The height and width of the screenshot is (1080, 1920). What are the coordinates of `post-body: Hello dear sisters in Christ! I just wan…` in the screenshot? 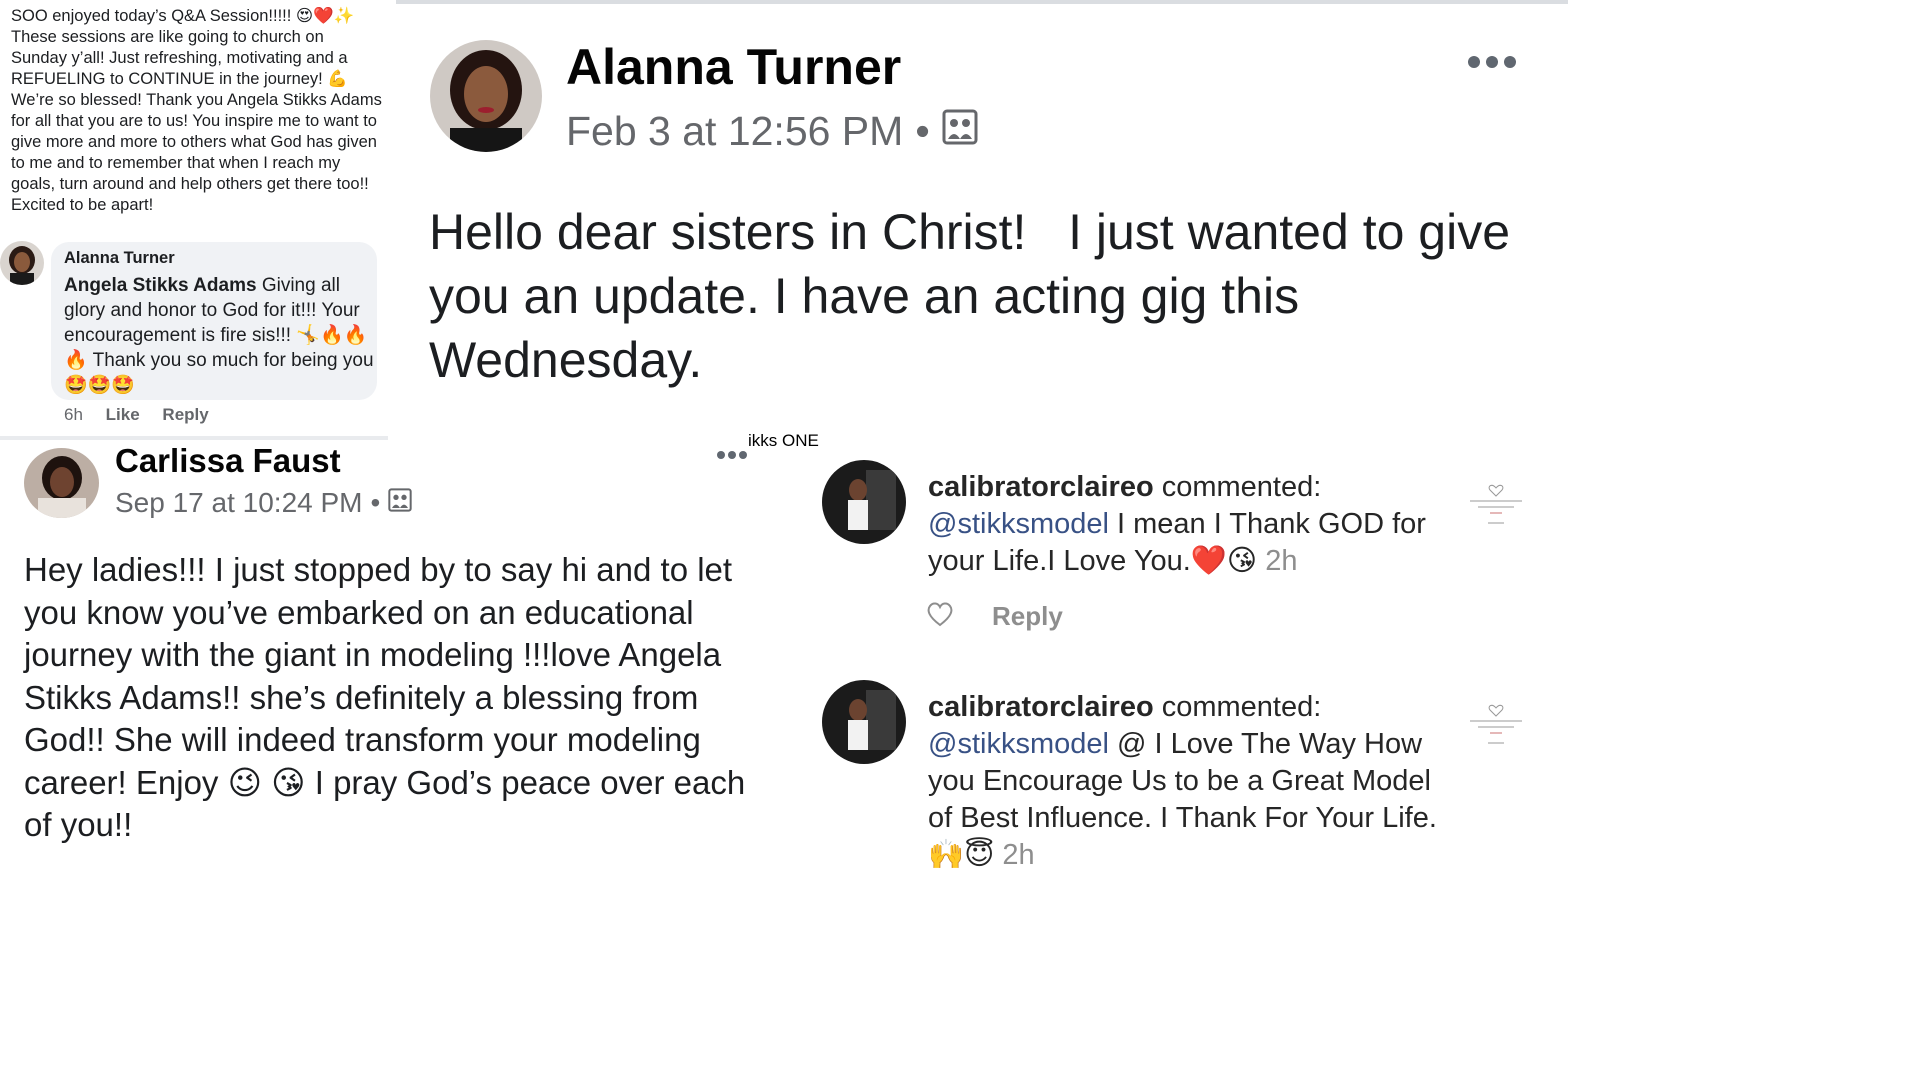 It's located at (976, 296).